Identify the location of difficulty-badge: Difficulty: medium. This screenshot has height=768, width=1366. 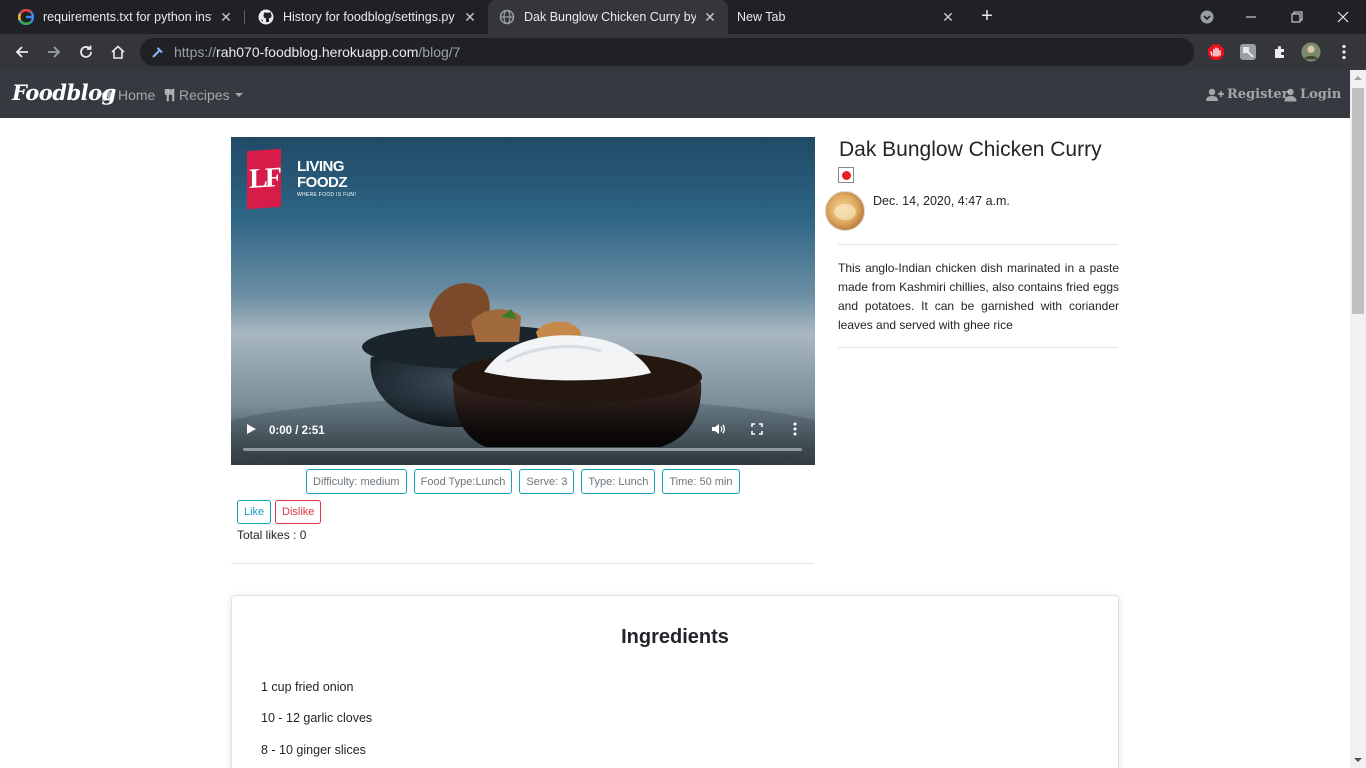
(356, 481).